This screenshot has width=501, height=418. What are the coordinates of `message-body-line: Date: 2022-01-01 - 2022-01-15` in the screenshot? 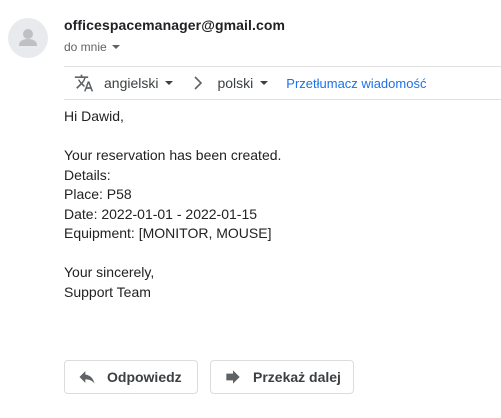 It's located at (161, 213).